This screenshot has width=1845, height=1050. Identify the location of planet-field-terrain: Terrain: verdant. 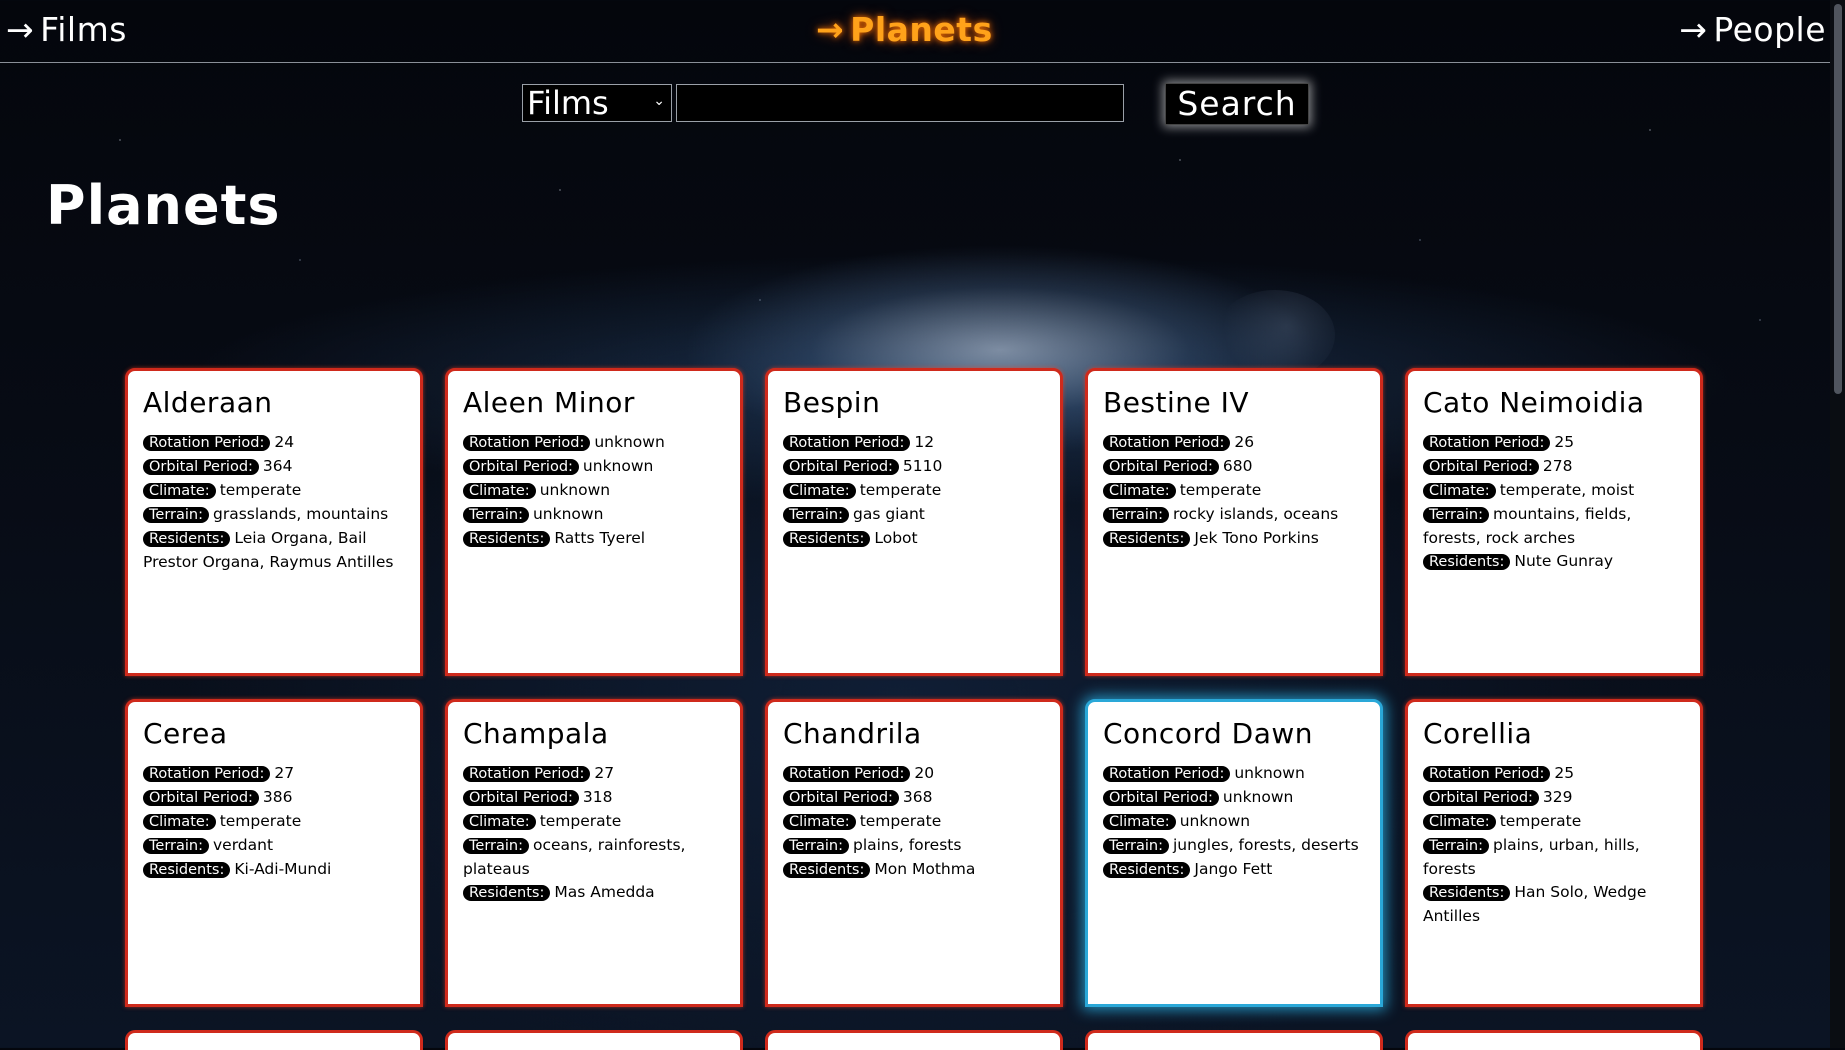
(274, 846).